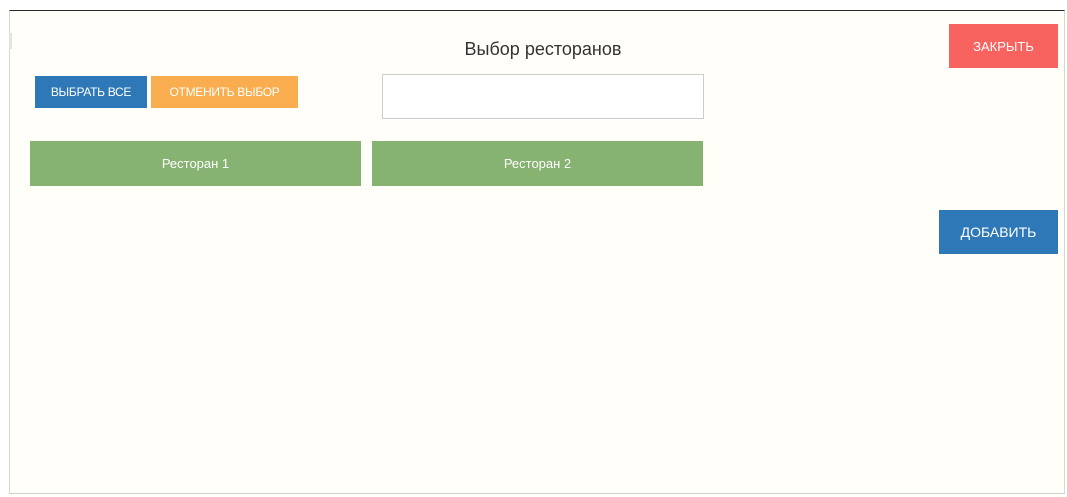 The height and width of the screenshot is (497, 1067). Describe the element at coordinates (543, 49) in the screenshot. I see `dialog-title: Выбор ресторанов` at that location.